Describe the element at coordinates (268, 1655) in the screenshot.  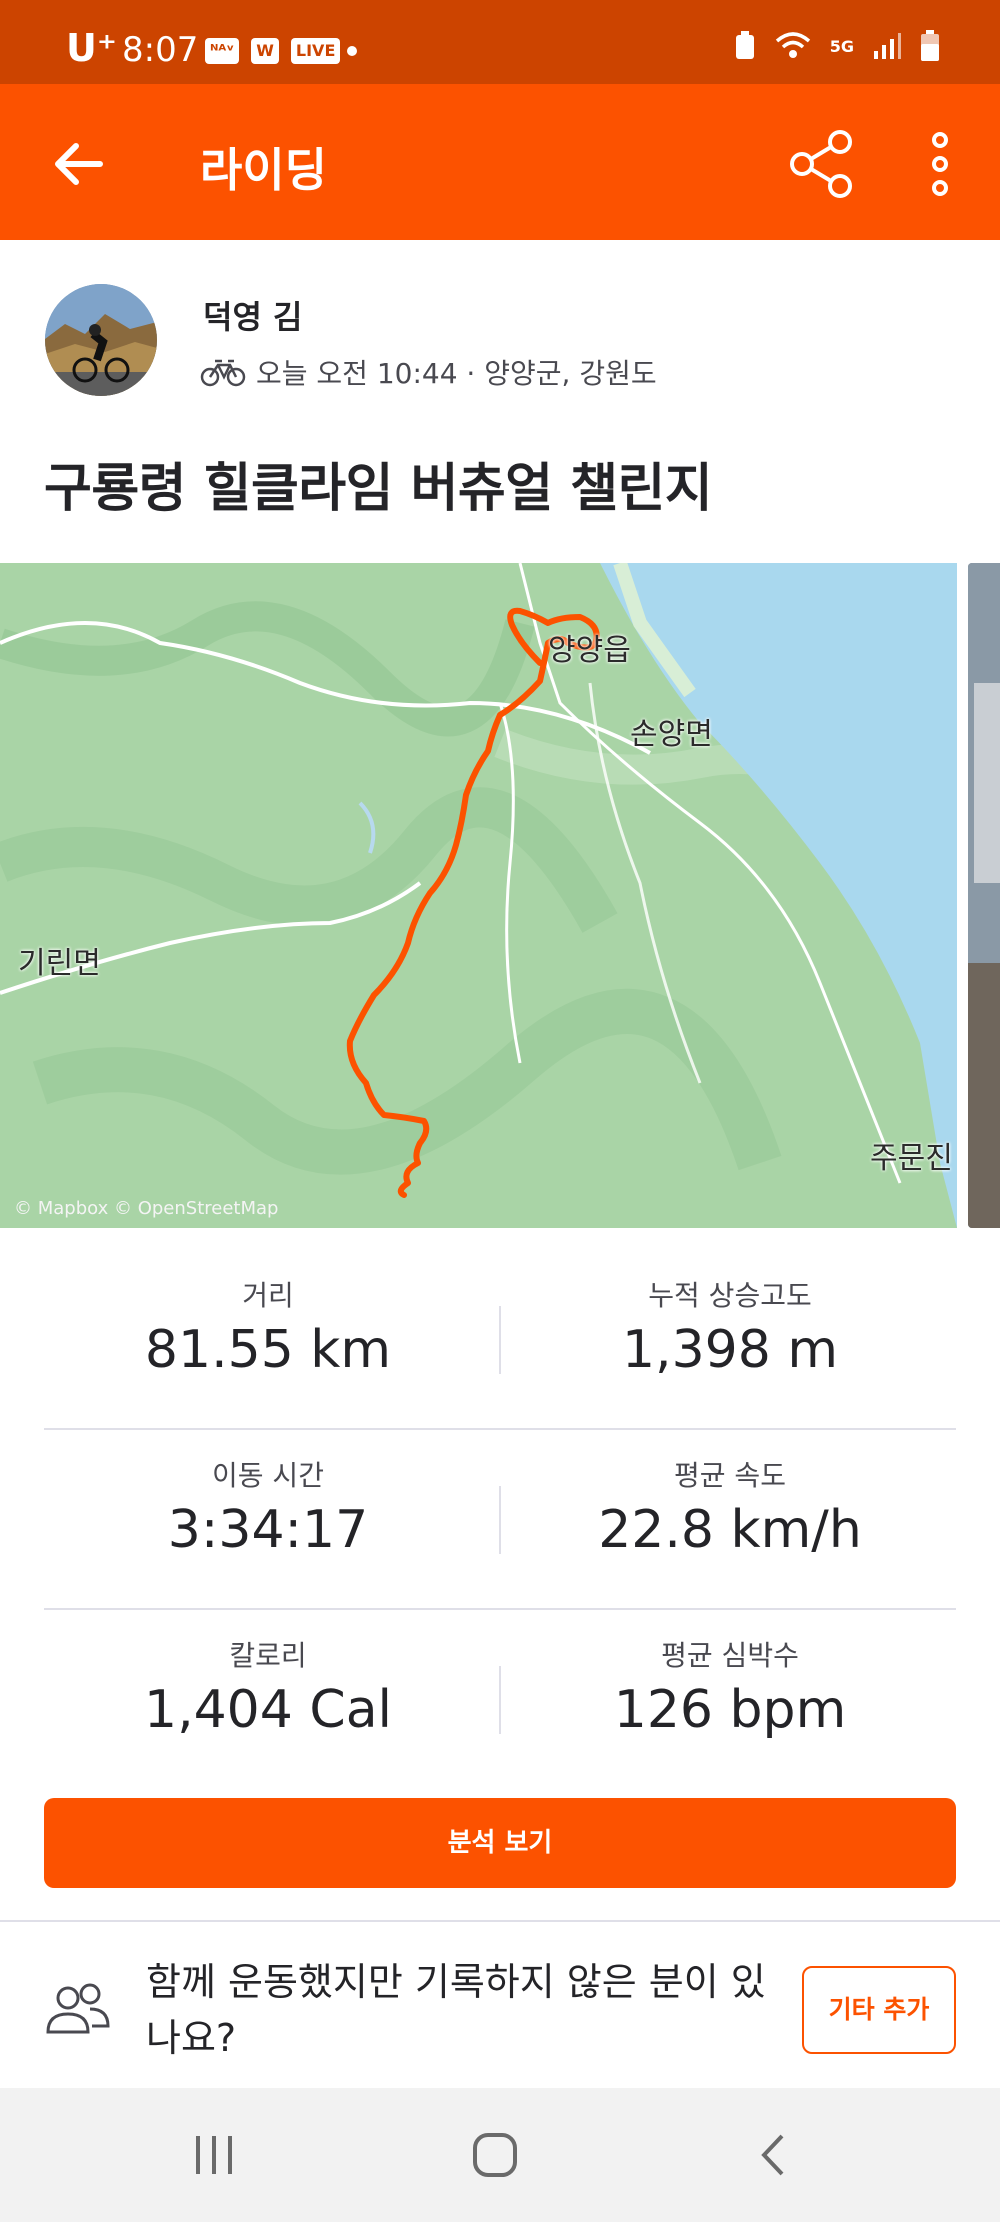
I see `stat-label: 칼로리` at that location.